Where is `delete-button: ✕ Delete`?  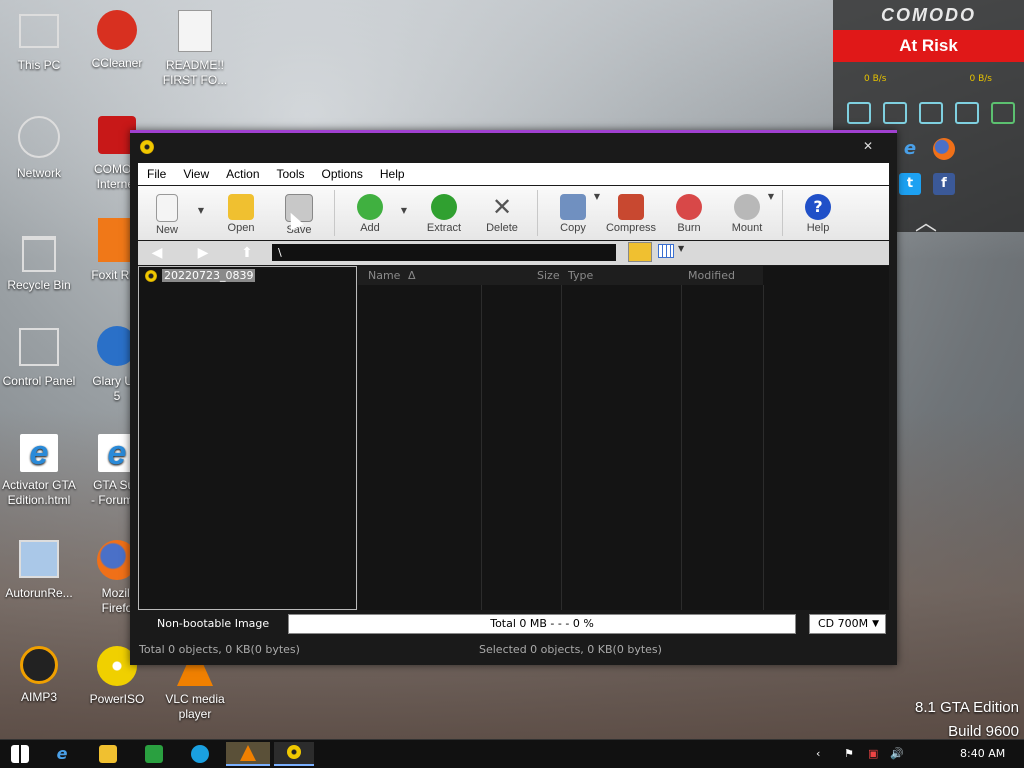
delete-button: ✕ Delete is located at coordinates (502, 210).